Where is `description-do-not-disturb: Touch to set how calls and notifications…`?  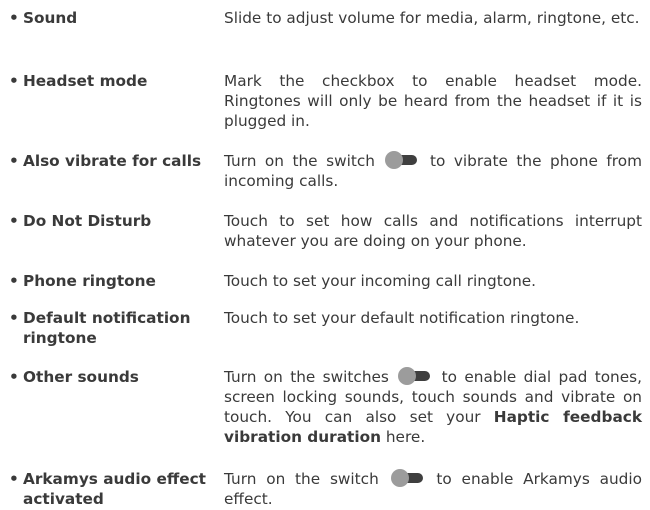
description-do-not-disturb: Touch to set how calls and notifications… is located at coordinates (433, 231).